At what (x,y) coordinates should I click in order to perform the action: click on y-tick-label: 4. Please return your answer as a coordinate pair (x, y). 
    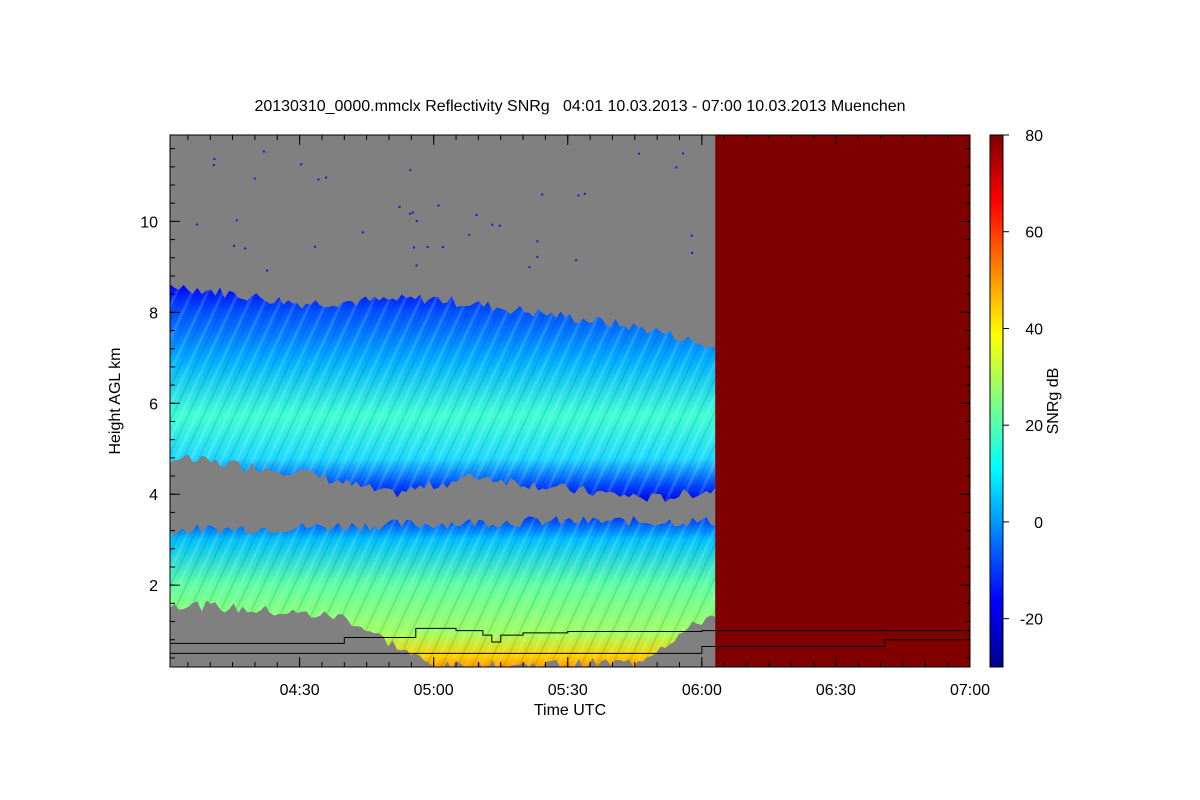
    Looking at the image, I should click on (153, 495).